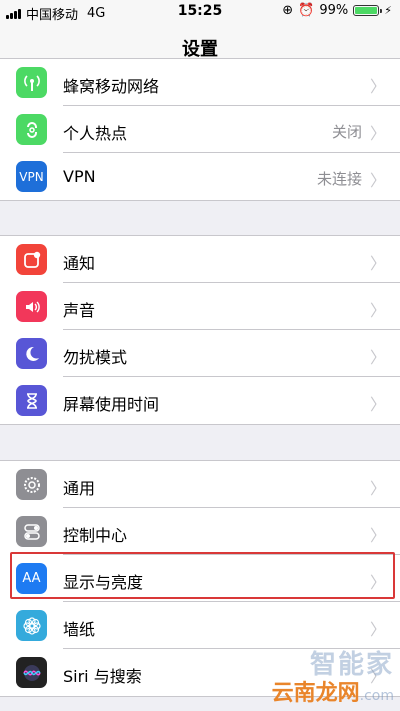 This screenshot has width=400, height=711. I want to click on row-screen-time: 屏幕使用时间 〉, so click(200, 400).